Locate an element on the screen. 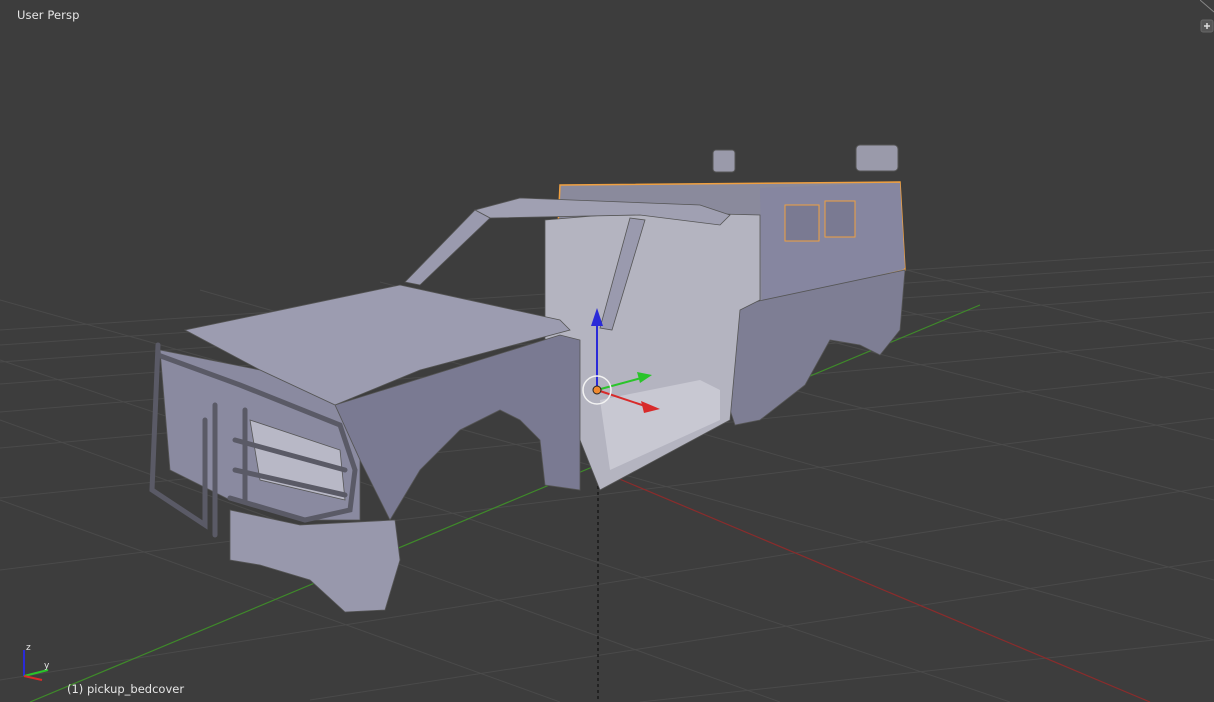 The image size is (1214, 702). roof-light-right is located at coordinates (877, 158).